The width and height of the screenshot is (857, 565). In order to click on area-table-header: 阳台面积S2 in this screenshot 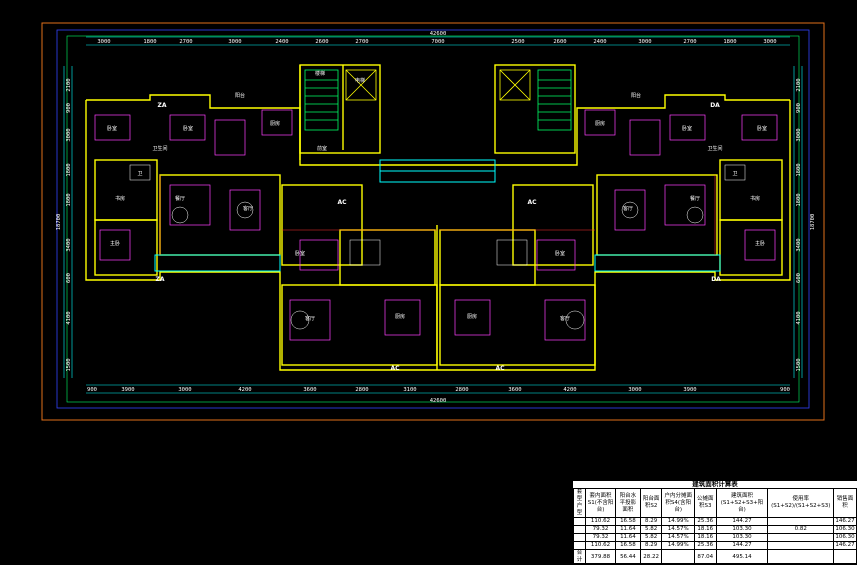, I will do `click(651, 503)`.